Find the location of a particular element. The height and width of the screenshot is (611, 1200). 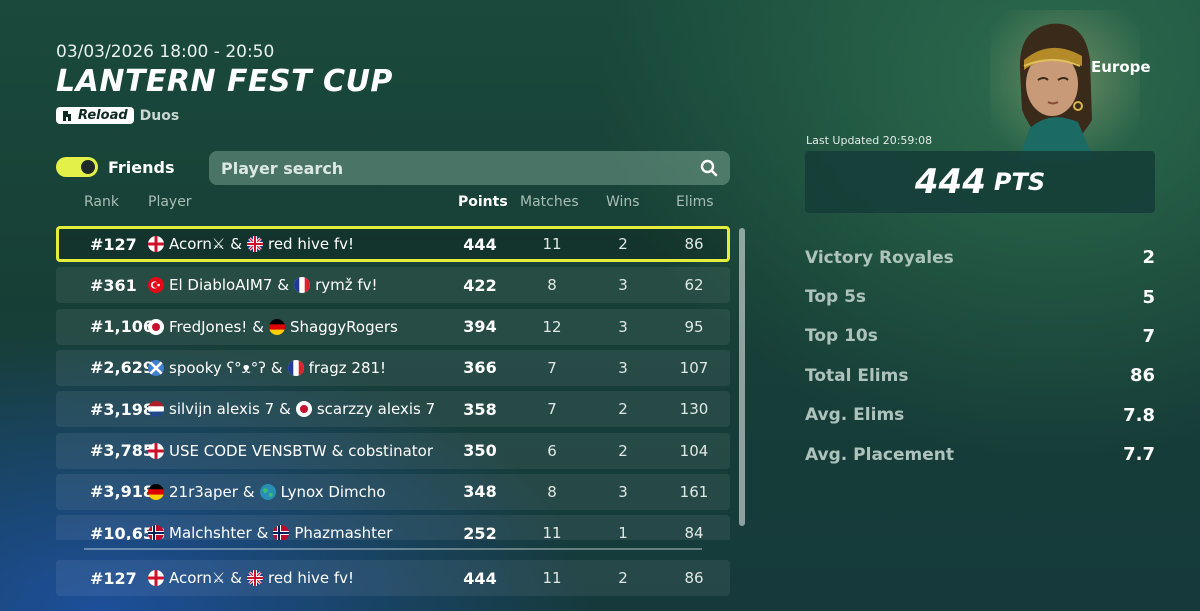

row-players: spooky ʕ°ᴥ°ʔ & fragz 281! is located at coordinates (267, 368).